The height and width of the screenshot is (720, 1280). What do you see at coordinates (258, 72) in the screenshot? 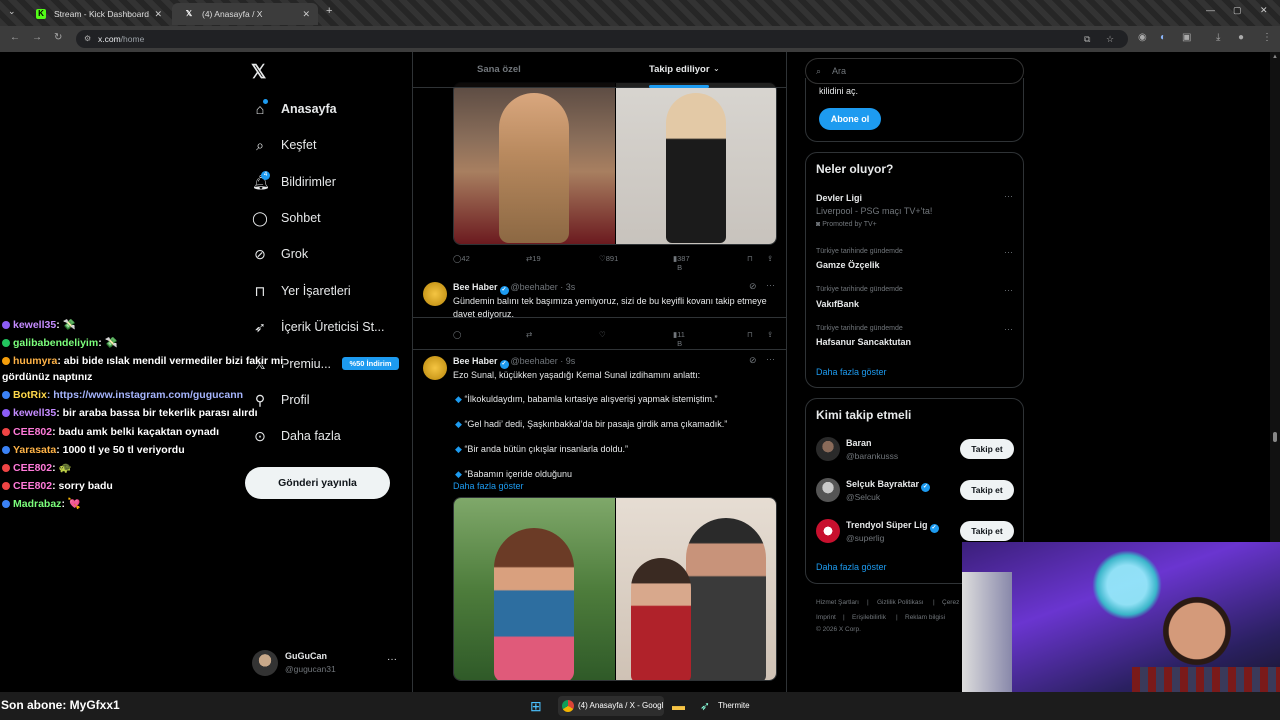
I see `x-logo-icon: 𝕏` at bounding box center [258, 72].